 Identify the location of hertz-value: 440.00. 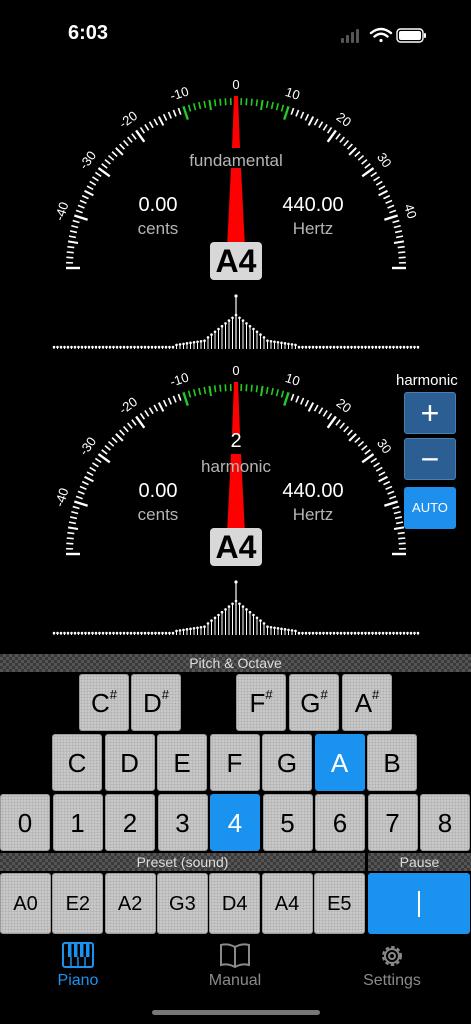
(313, 205).